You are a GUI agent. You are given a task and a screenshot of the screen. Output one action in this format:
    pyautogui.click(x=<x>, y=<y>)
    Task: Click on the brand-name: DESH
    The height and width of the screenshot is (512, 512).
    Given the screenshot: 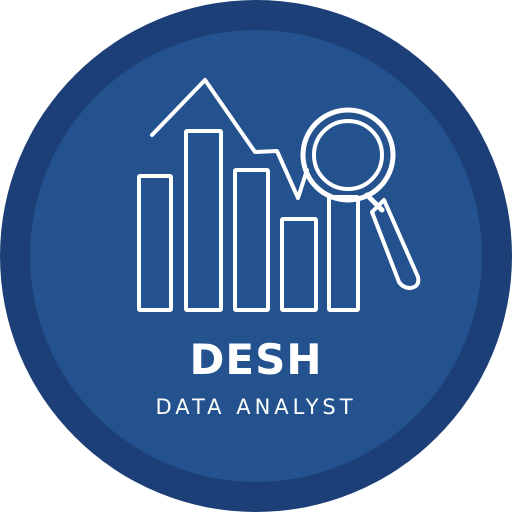 What is the action you would take?
    pyautogui.click(x=256, y=359)
    